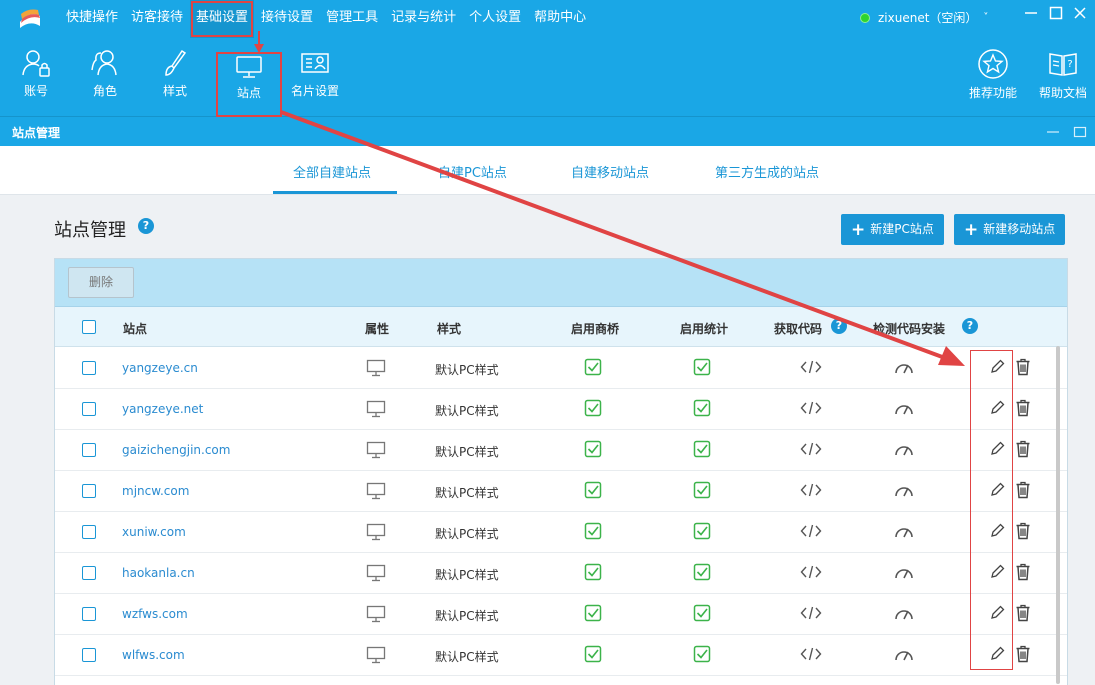  Describe the element at coordinates (1019, 229) in the screenshot. I see `new-mobile-site-label: 新建移动站点` at that location.